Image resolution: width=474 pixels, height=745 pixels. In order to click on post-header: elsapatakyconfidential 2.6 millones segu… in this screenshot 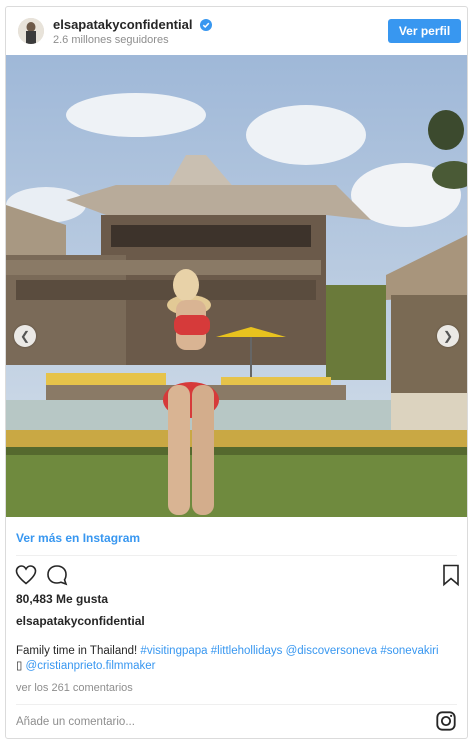, I will do `click(236, 31)`.